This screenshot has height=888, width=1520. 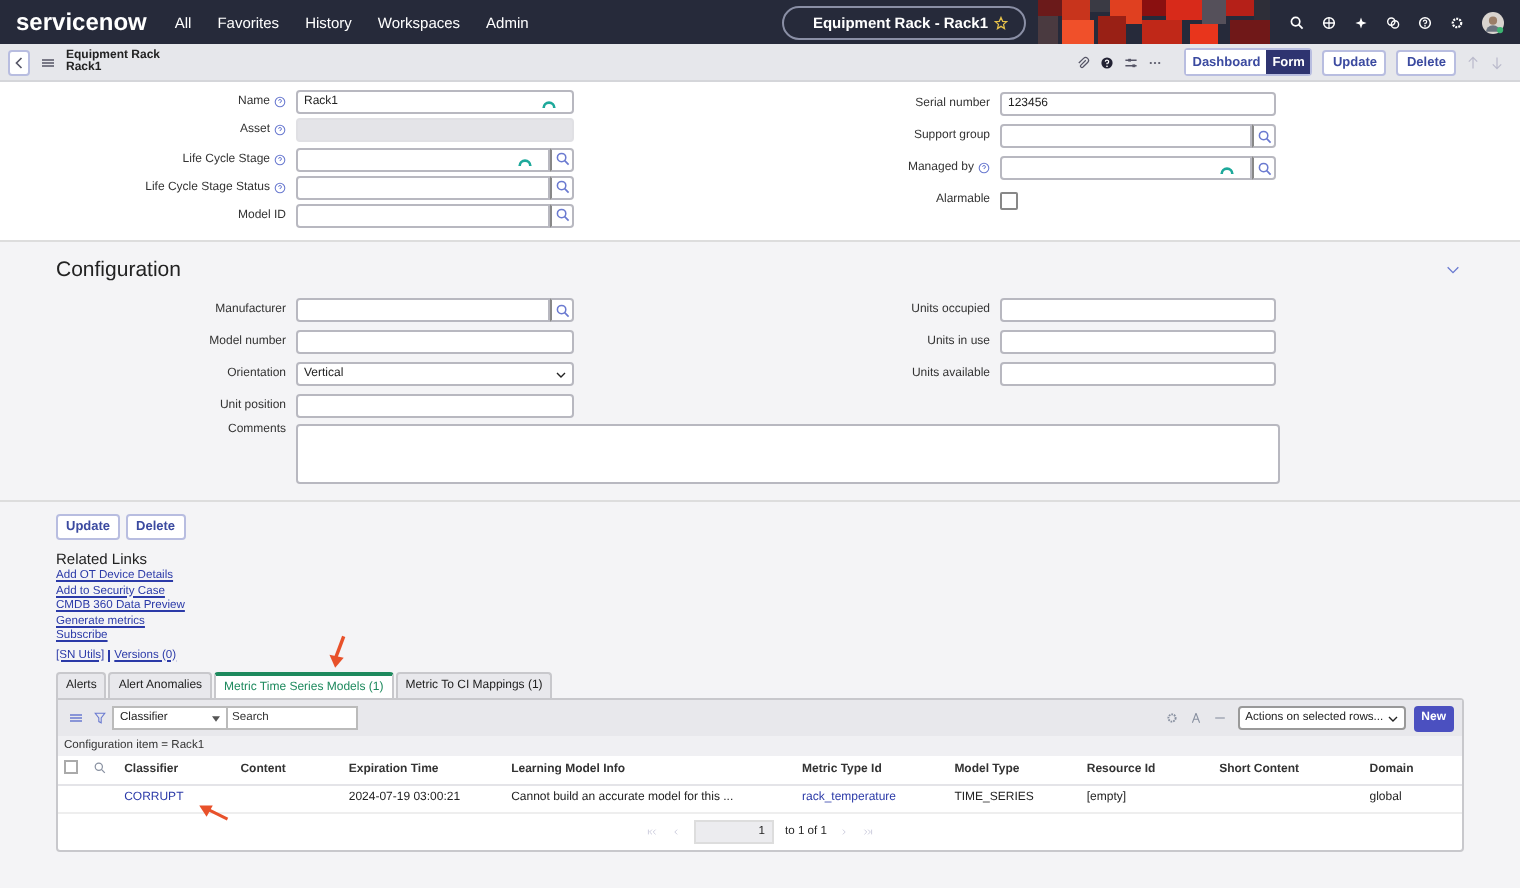 What do you see at coordinates (1107, 62) in the screenshot?
I see `help-icon` at bounding box center [1107, 62].